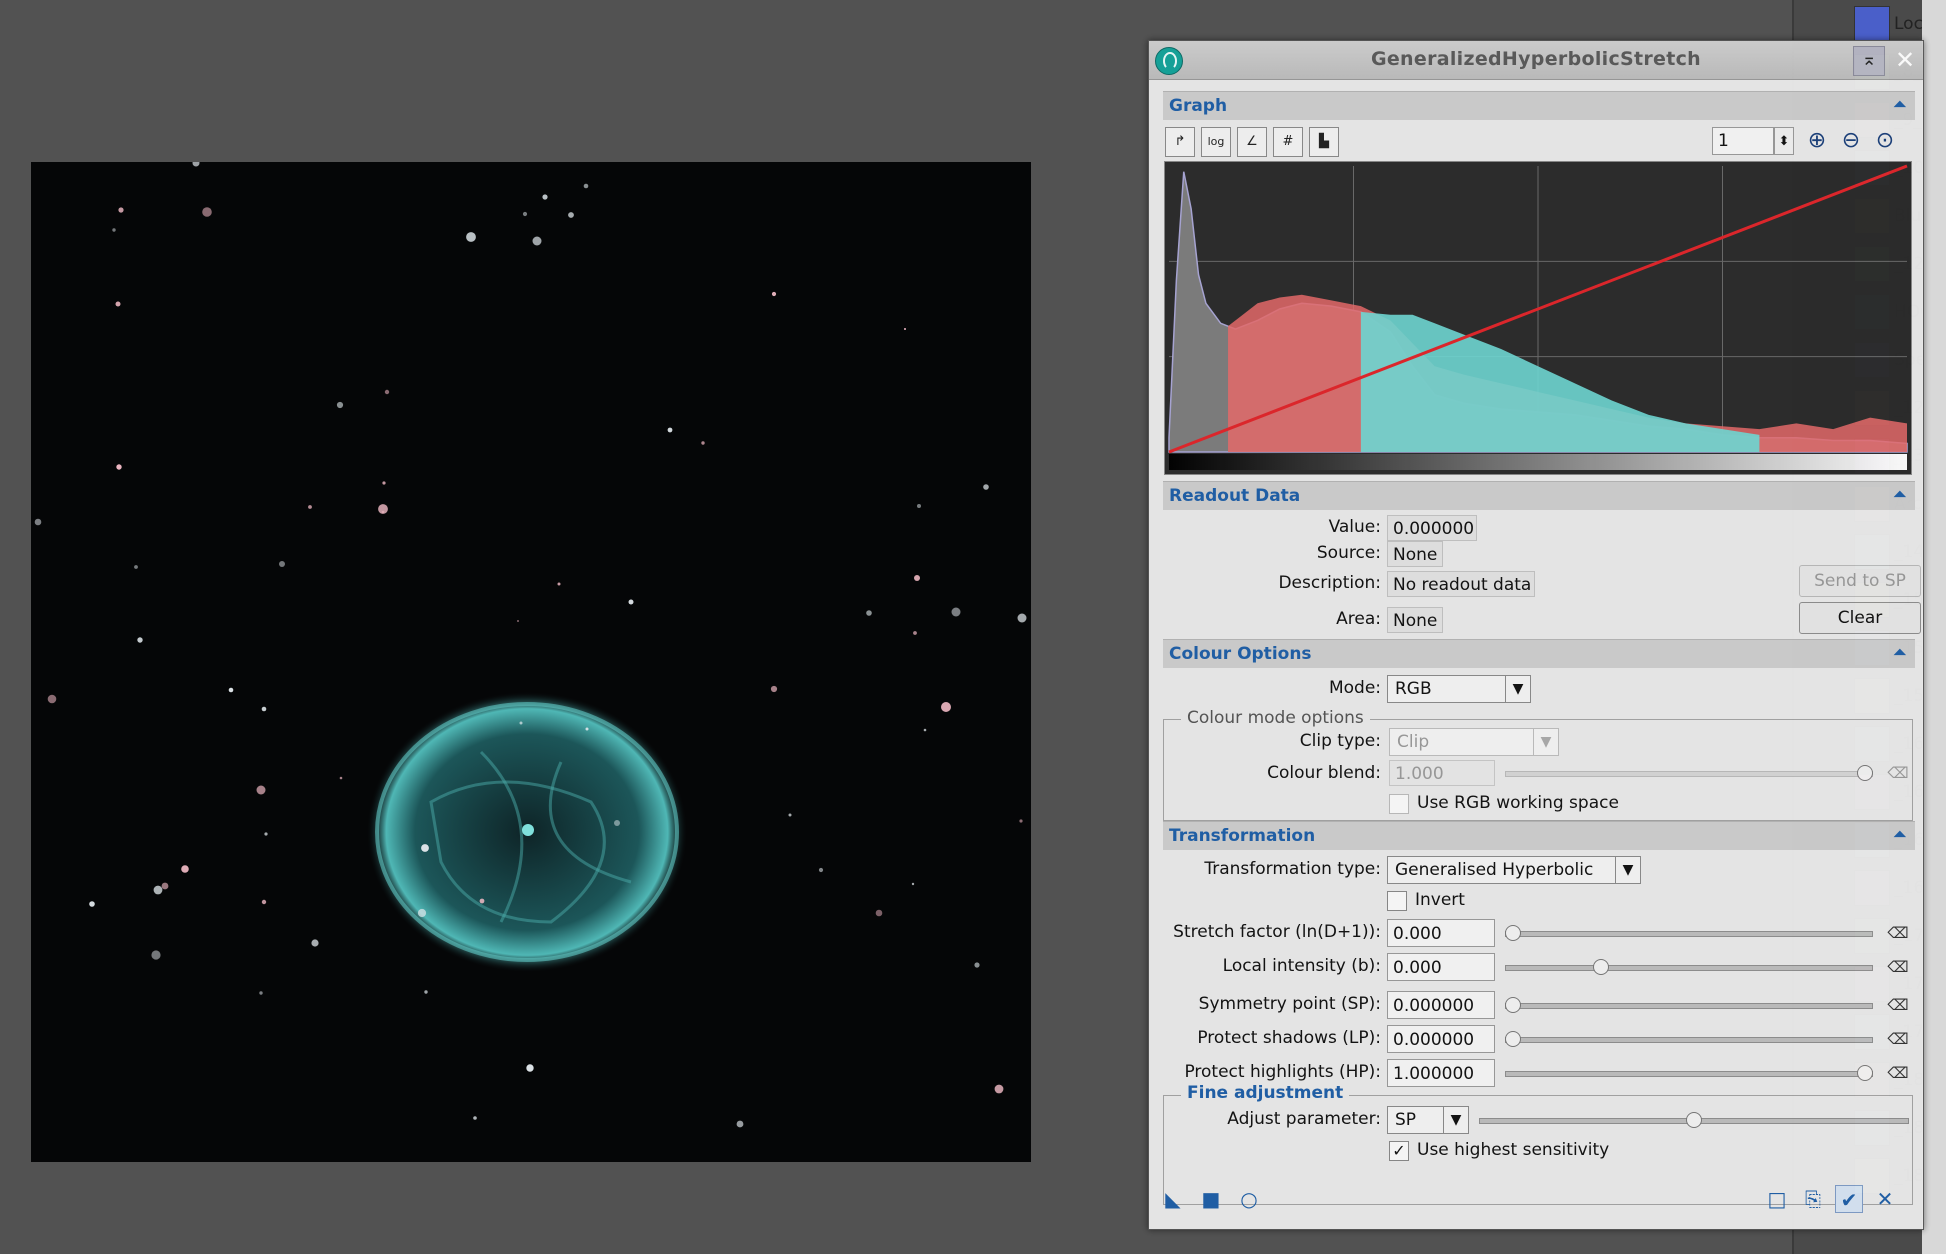 Image resolution: width=1946 pixels, height=1254 pixels. What do you see at coordinates (1180, 142) in the screenshot?
I see `linear-log-toggle-icon: ↱` at bounding box center [1180, 142].